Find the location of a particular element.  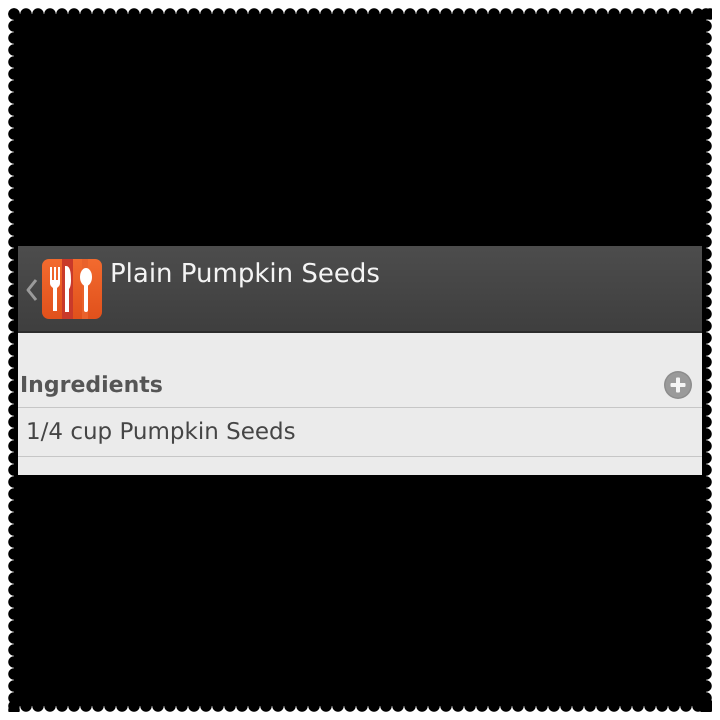

back-icon is located at coordinates (32, 289).